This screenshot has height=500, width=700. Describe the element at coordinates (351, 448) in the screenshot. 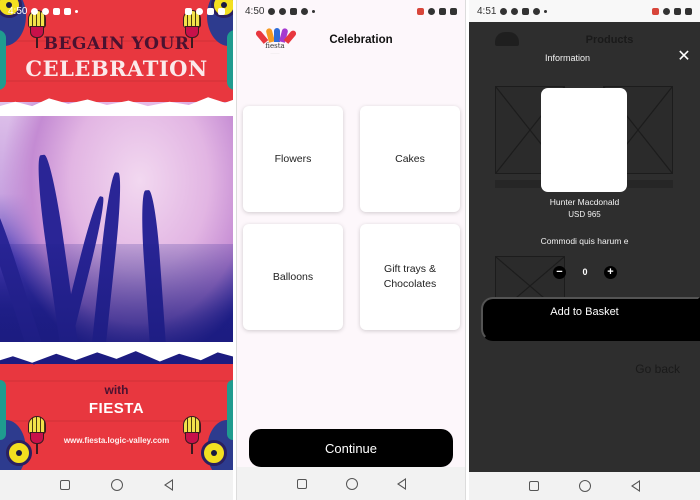

I see `continue-button: Continue` at that location.